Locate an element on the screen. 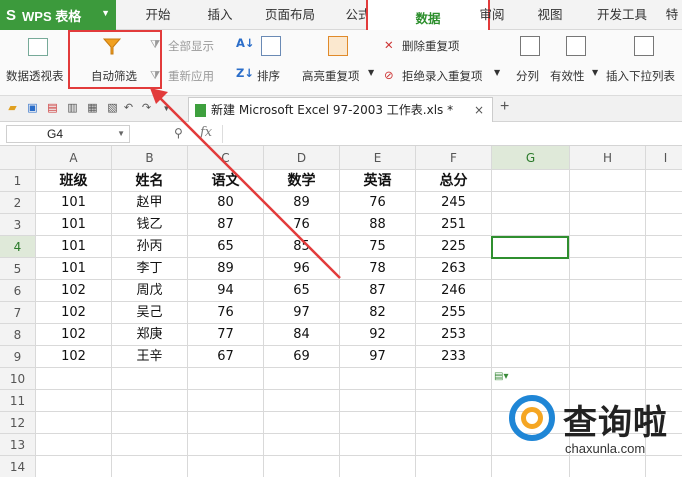 The width and height of the screenshot is (682, 477). cell-f3: 251 is located at coordinates (454, 225).